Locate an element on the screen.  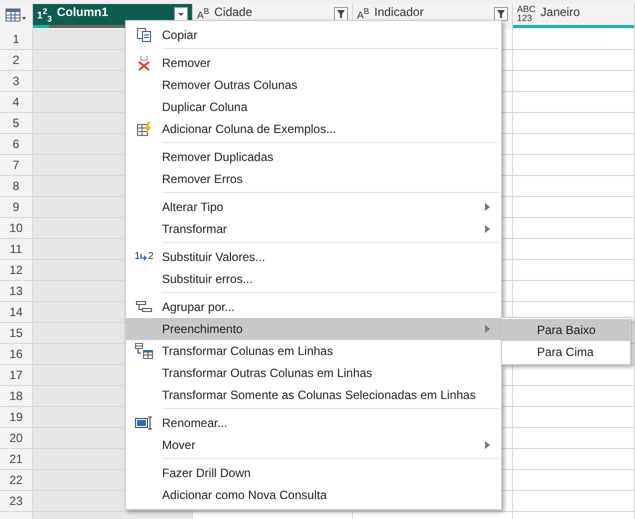
row-number: 10 is located at coordinates (16, 228).